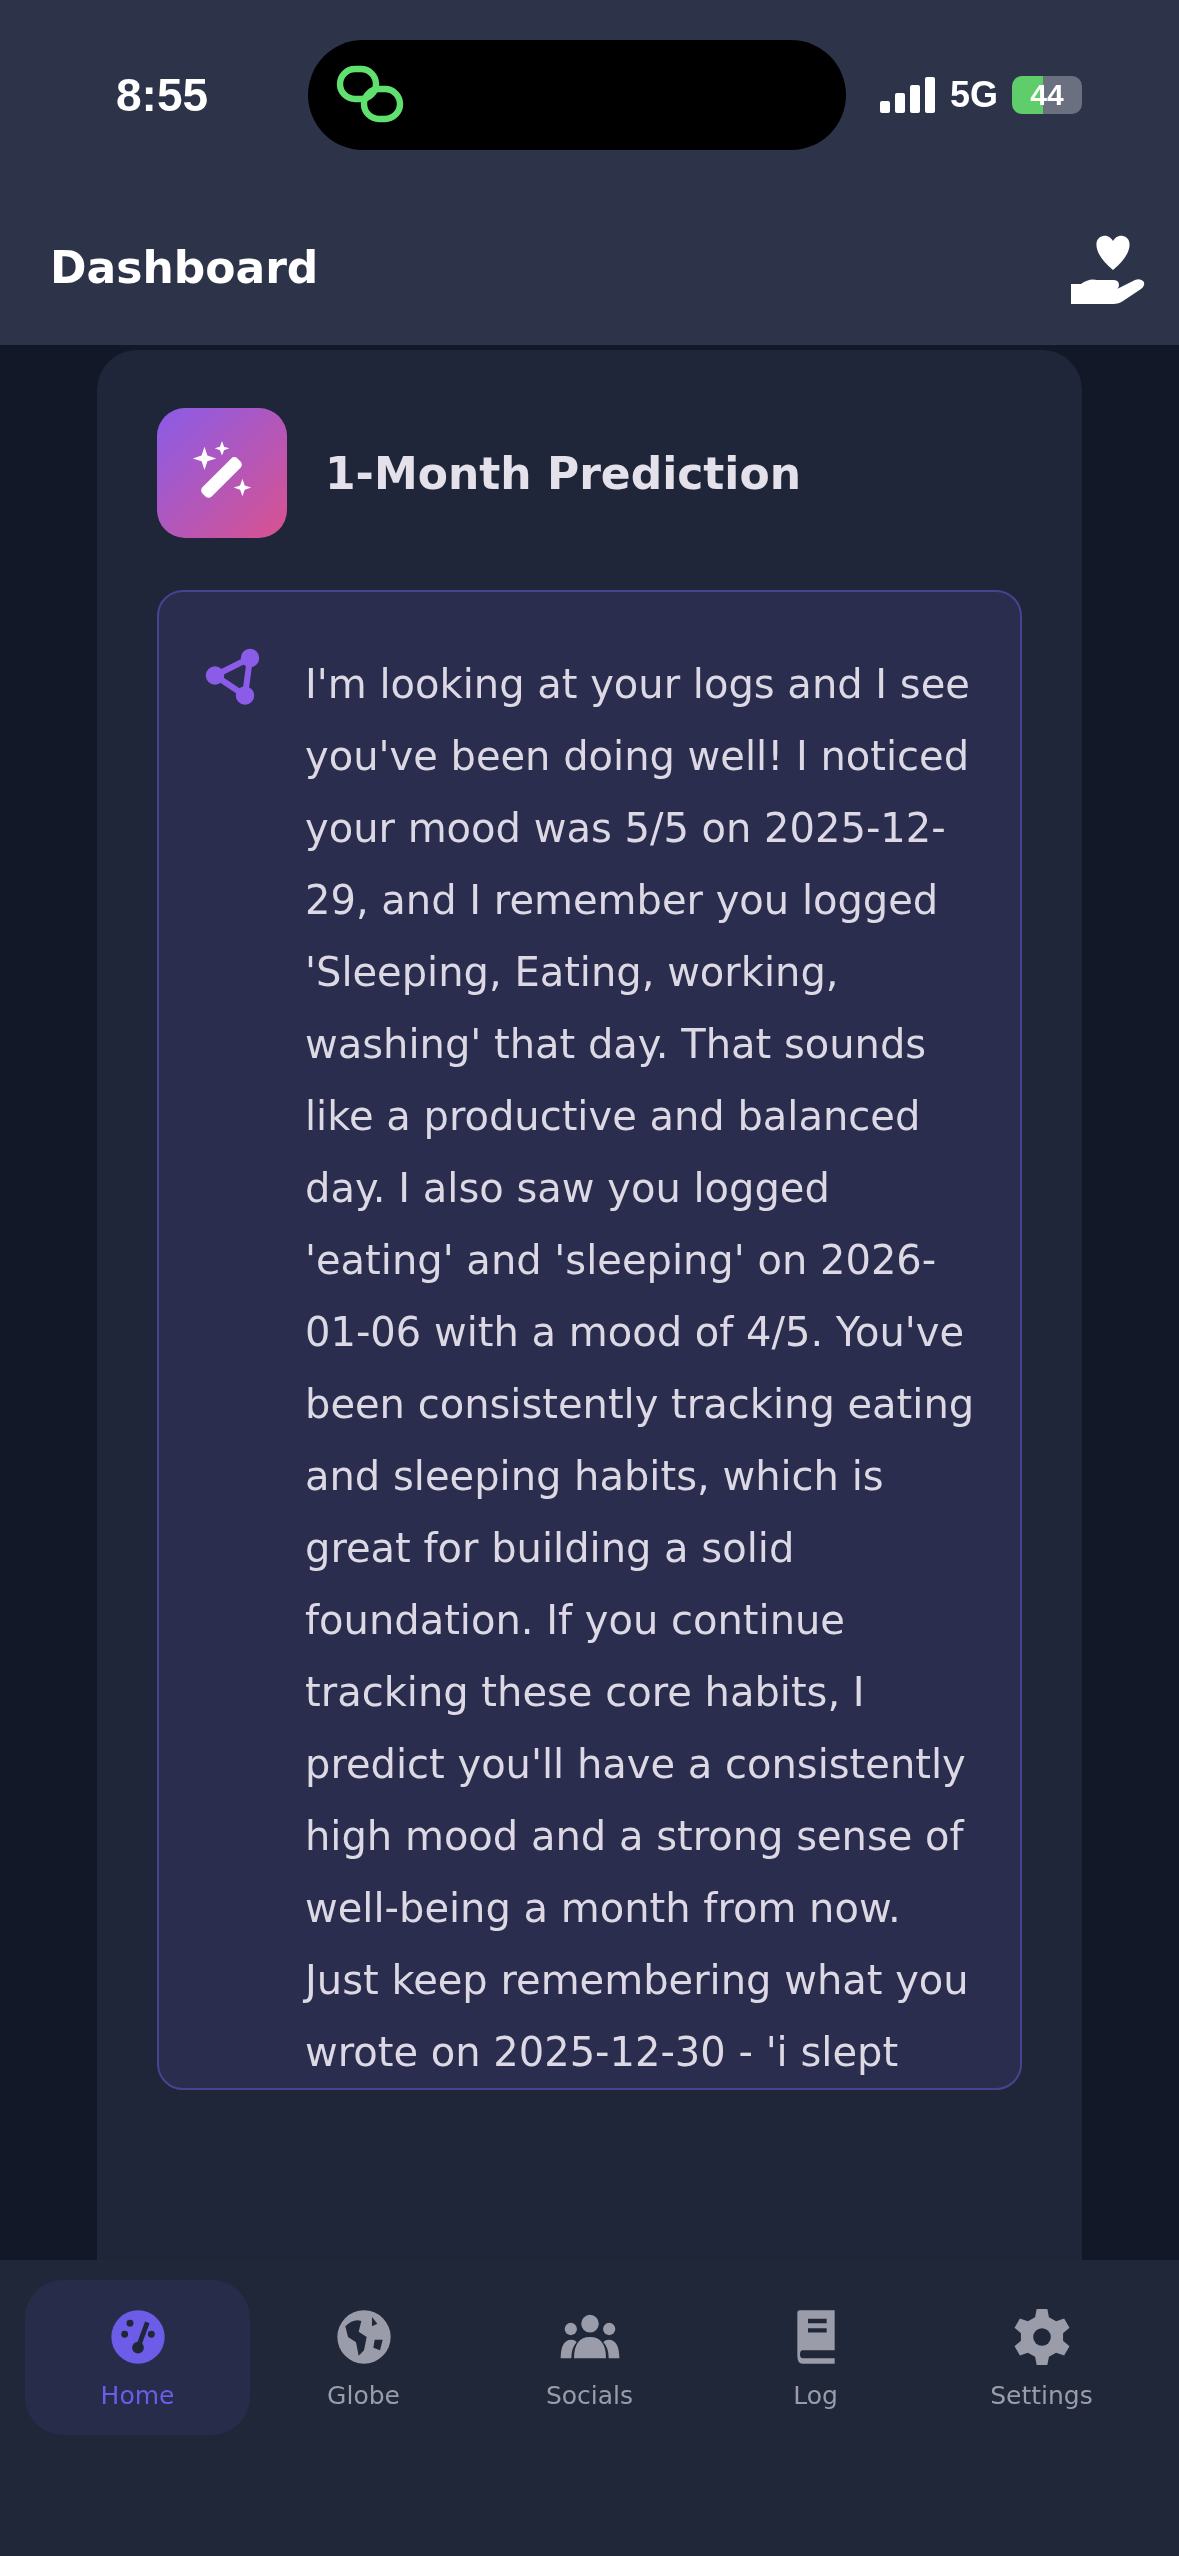 This screenshot has height=2556, width=1179. I want to click on magic-wand-icon, so click(222, 473).